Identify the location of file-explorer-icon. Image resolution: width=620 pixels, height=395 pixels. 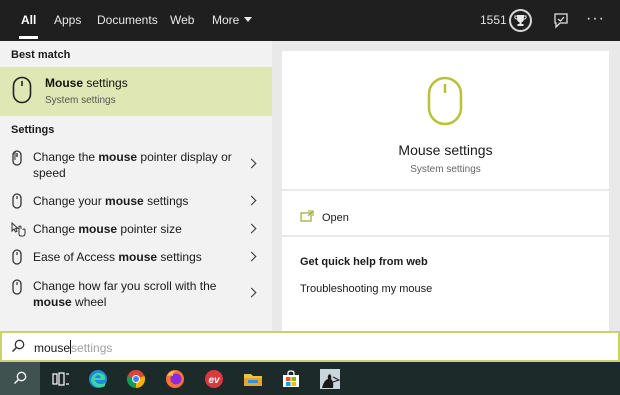
(253, 379).